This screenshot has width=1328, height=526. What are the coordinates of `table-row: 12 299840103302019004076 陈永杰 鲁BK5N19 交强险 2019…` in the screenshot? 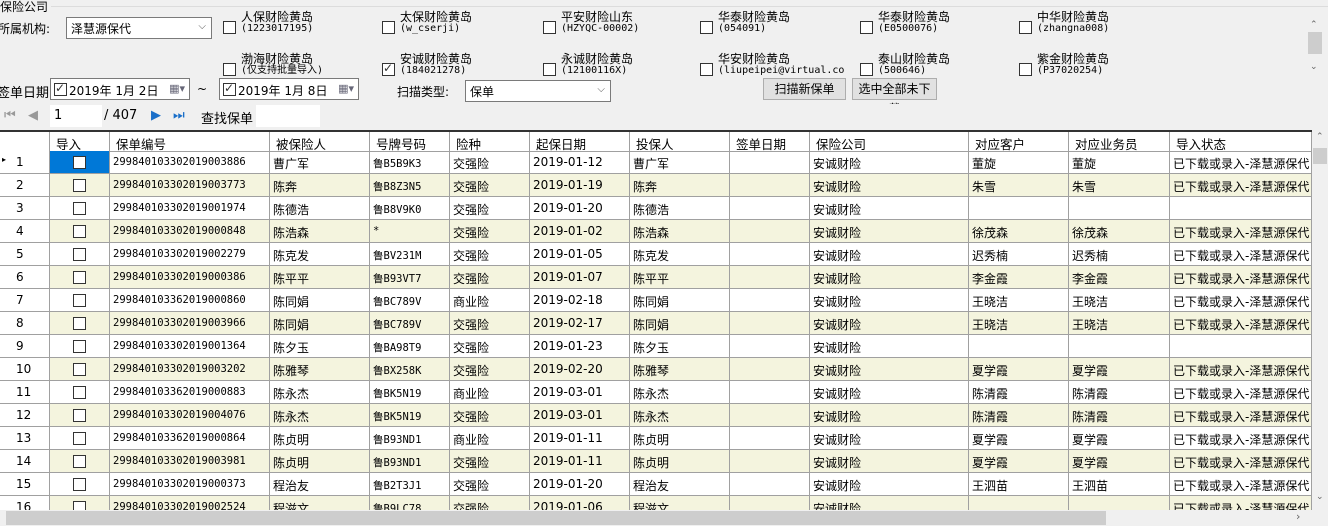 It's located at (656, 415).